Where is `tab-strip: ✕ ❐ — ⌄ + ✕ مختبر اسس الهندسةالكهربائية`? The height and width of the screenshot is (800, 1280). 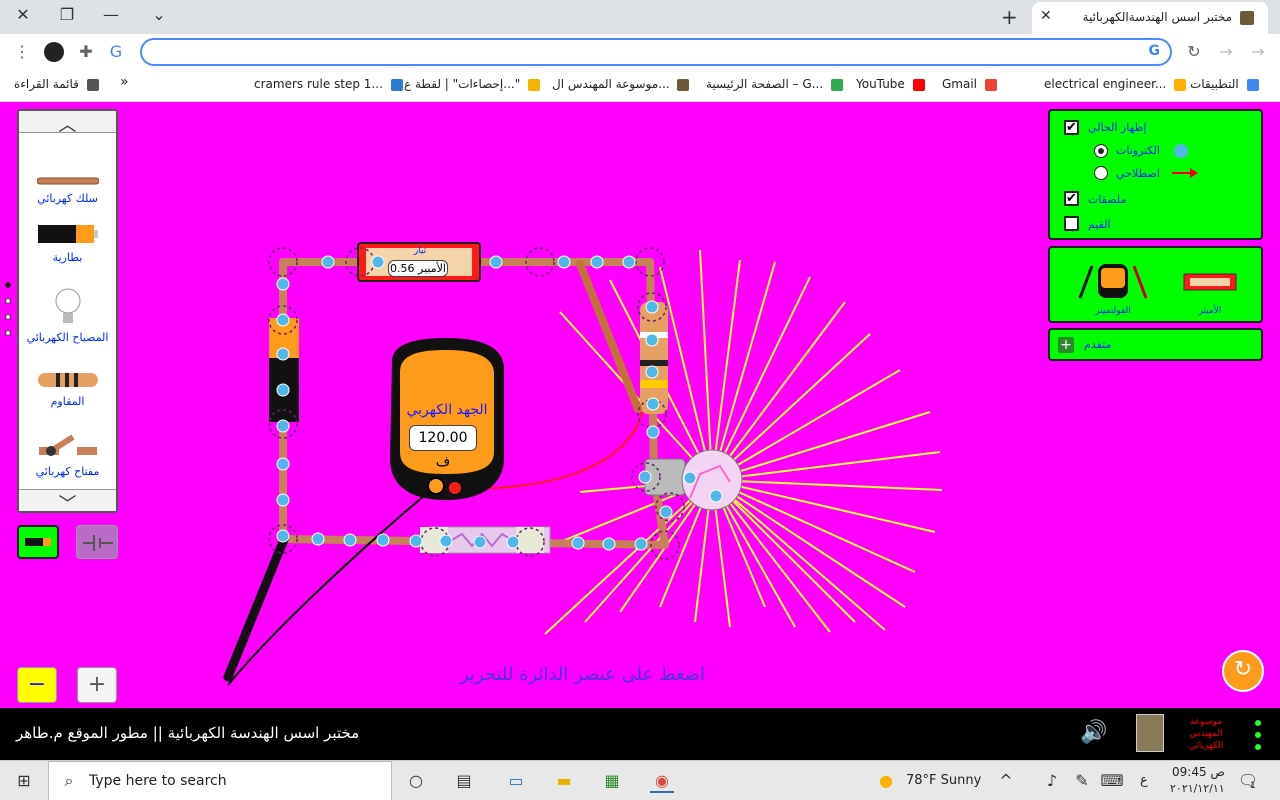 tab-strip: ✕ ❐ — ⌄ + ✕ مختبر اسس الهندسةالكهربائية is located at coordinates (640, 17).